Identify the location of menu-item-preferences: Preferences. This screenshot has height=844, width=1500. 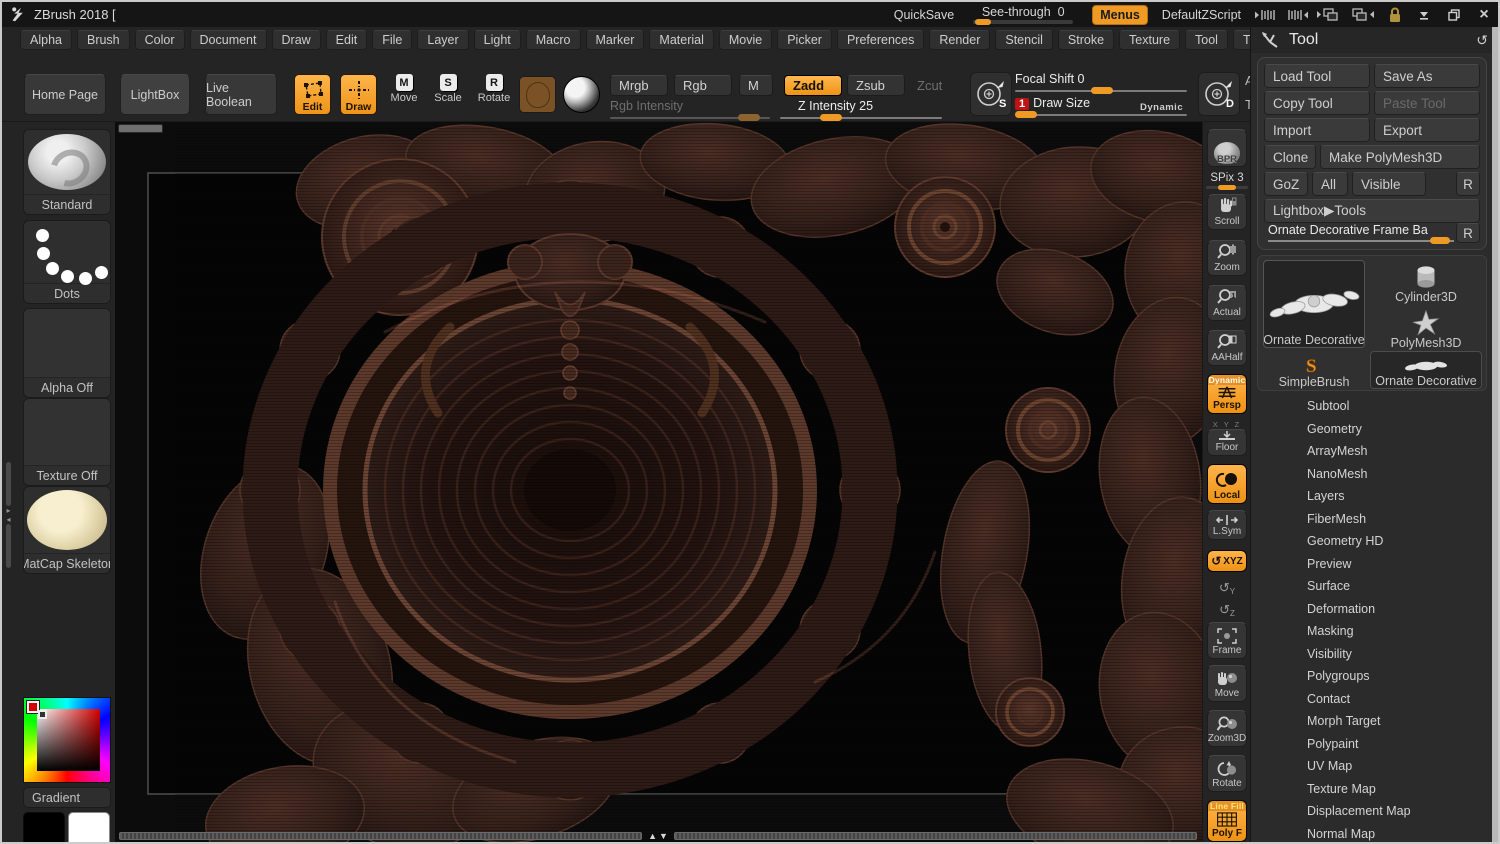
(880, 40).